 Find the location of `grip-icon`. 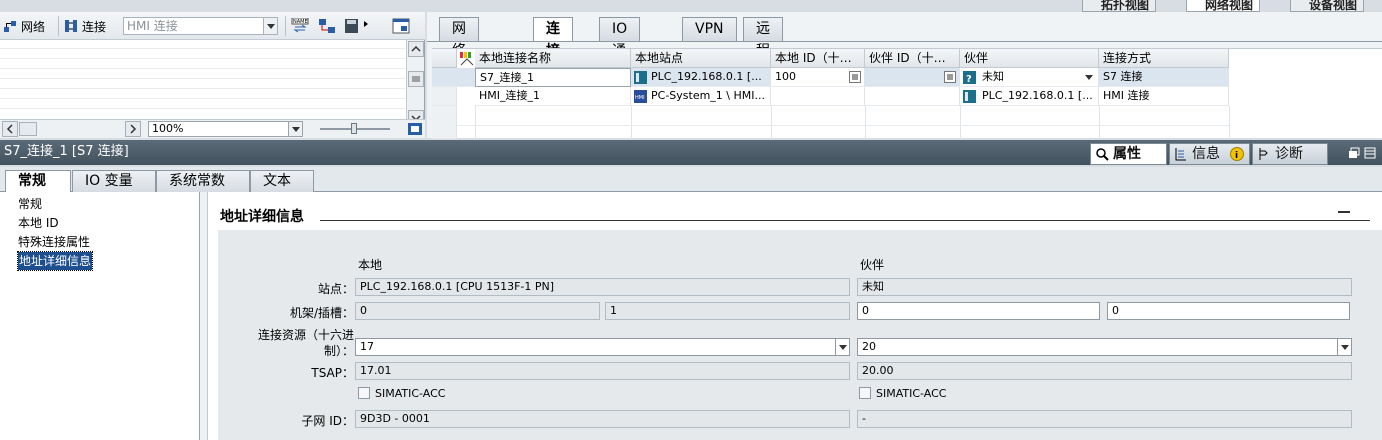

grip-icon is located at coordinates (416, 79).